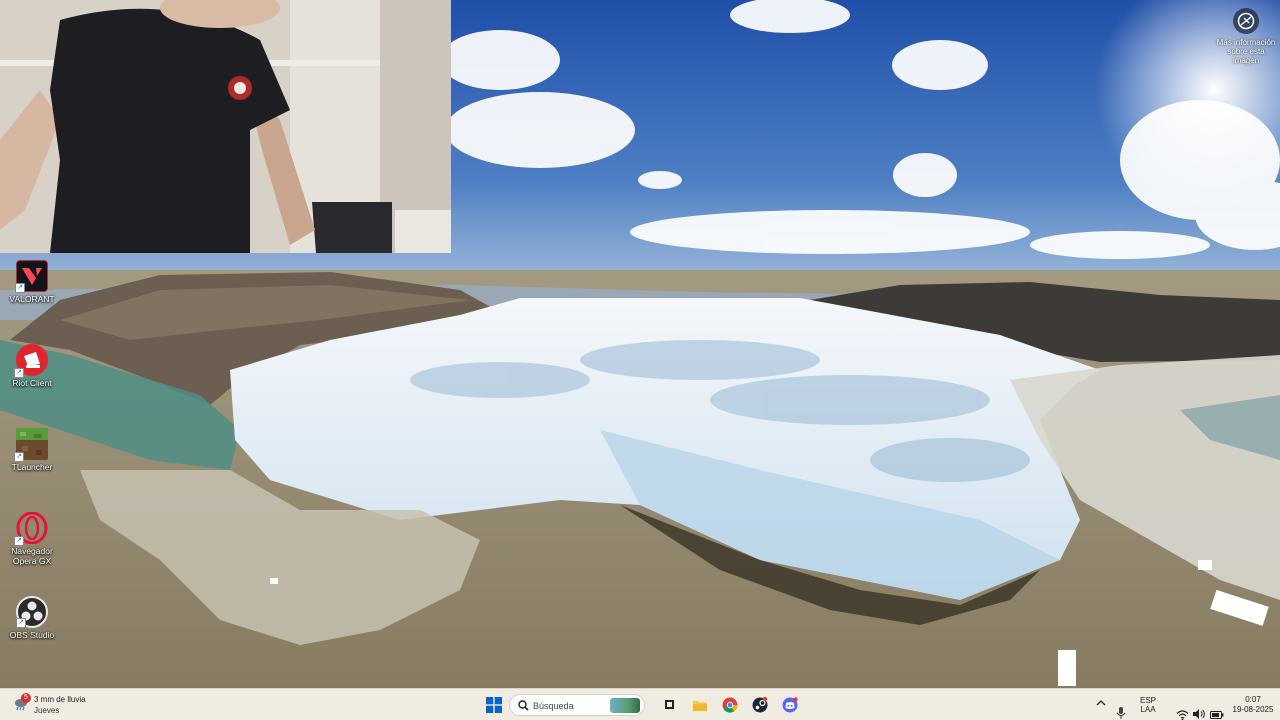 The width and height of the screenshot is (1280, 720). Describe the element at coordinates (625, 705) in the screenshot. I see `search-highlight-image` at that location.